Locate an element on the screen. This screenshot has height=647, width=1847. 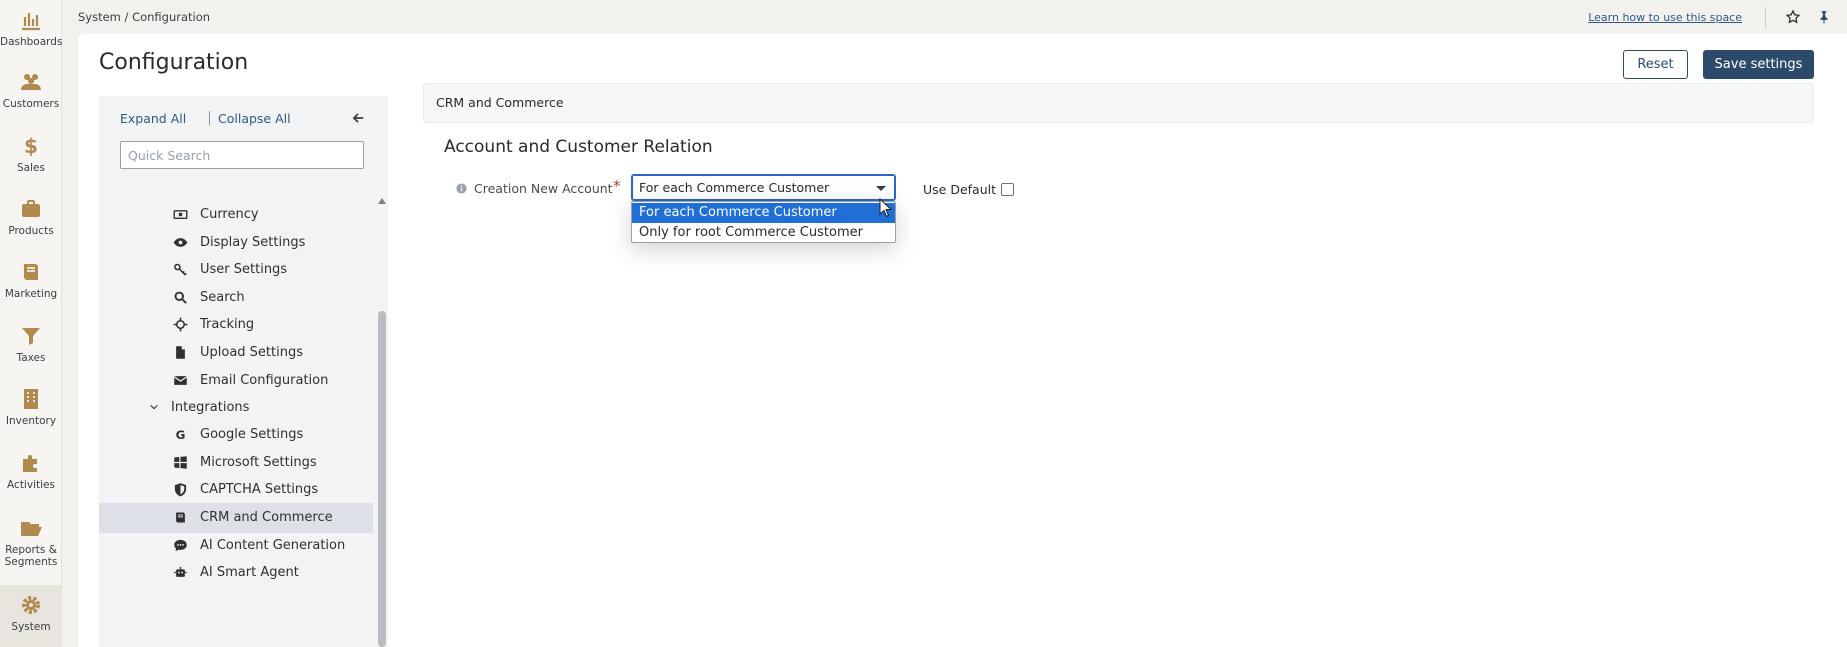
tree-toolbar: Expand All Collapse All is located at coordinates (243, 145).